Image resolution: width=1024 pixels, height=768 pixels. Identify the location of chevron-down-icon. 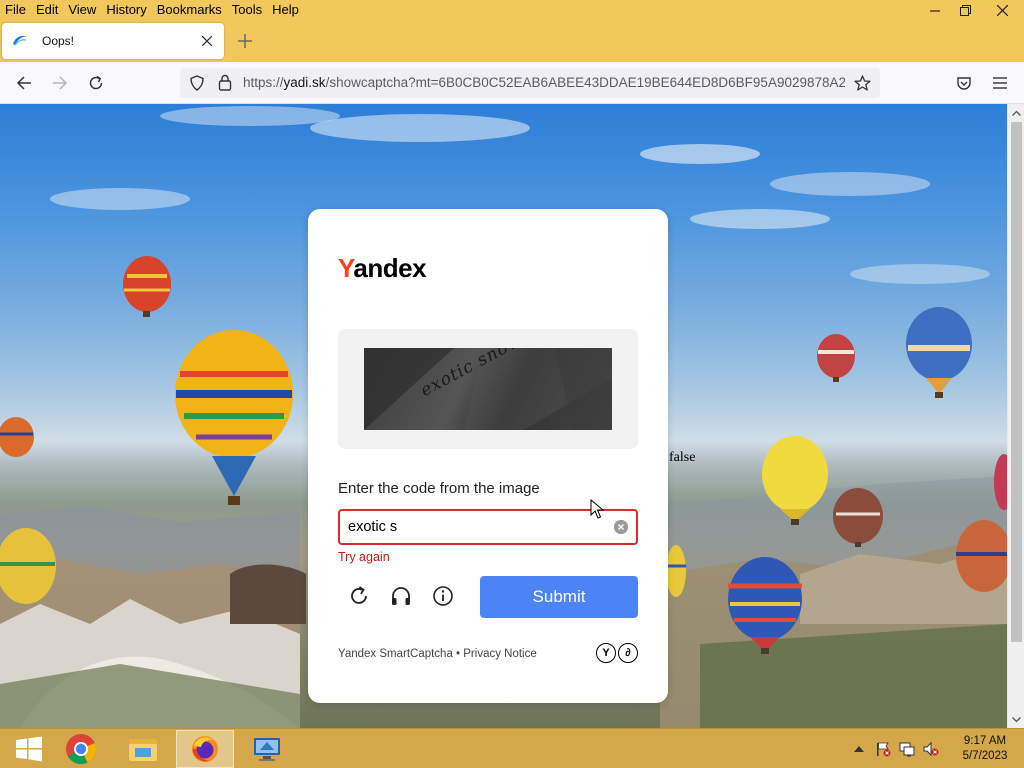
(1016, 719).